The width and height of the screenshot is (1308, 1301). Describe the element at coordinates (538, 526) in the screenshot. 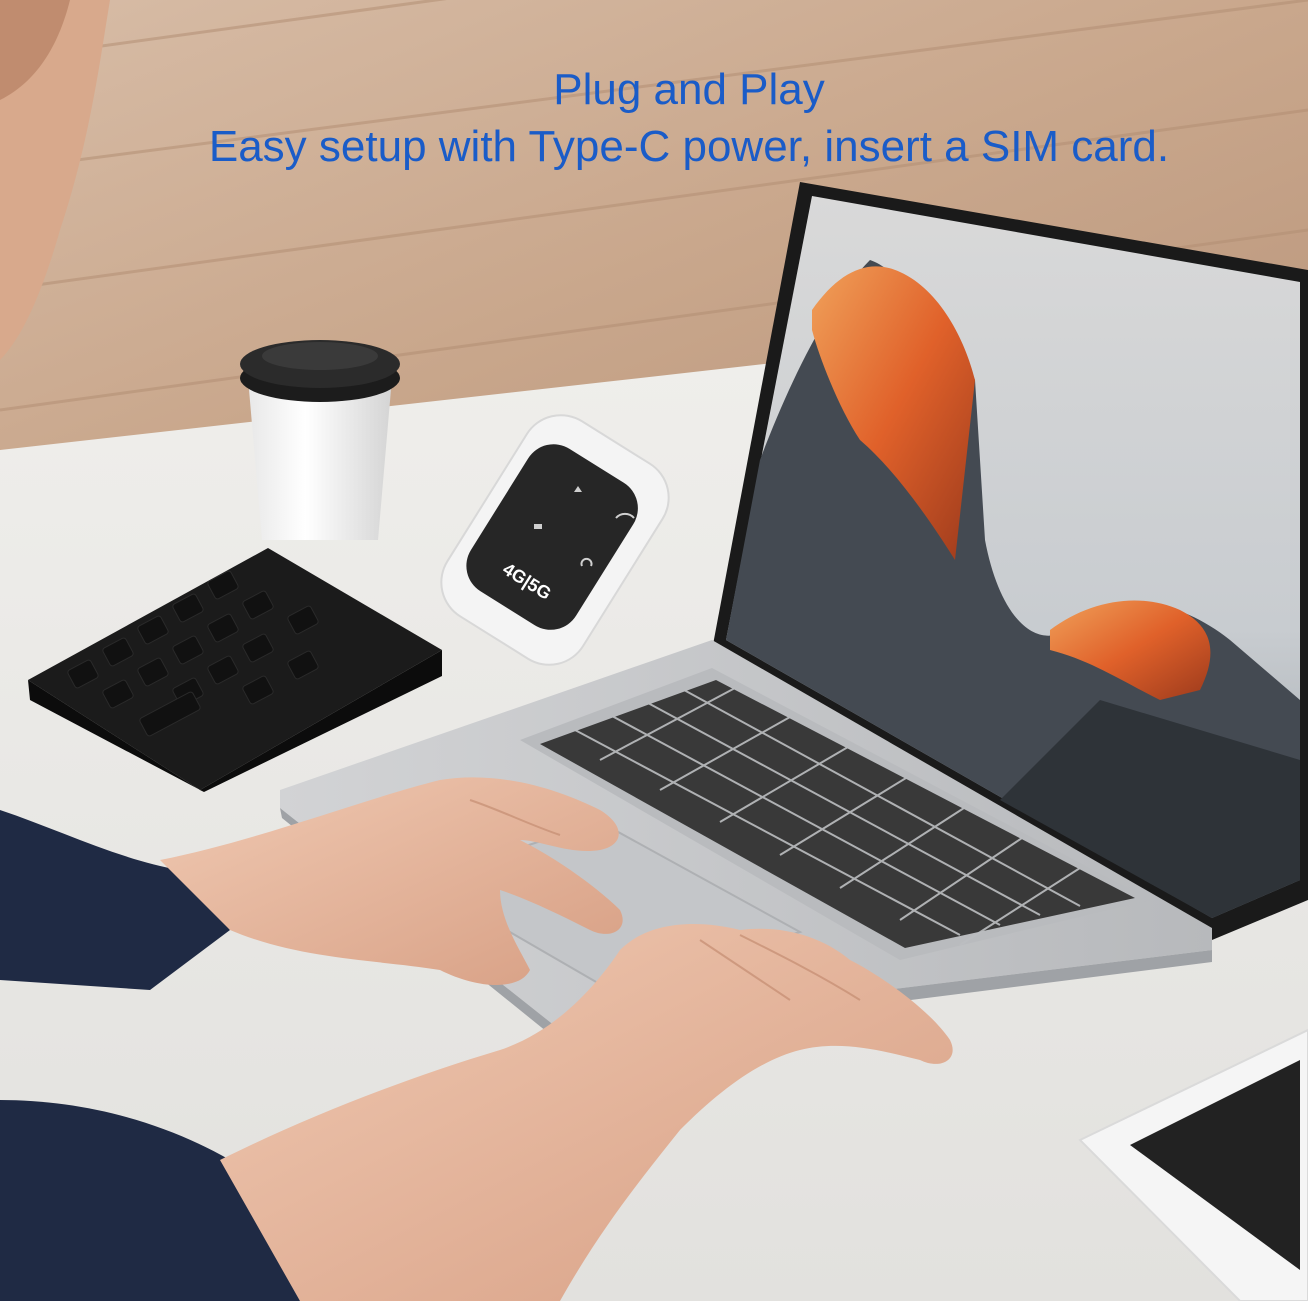

I see `sms-icon` at that location.